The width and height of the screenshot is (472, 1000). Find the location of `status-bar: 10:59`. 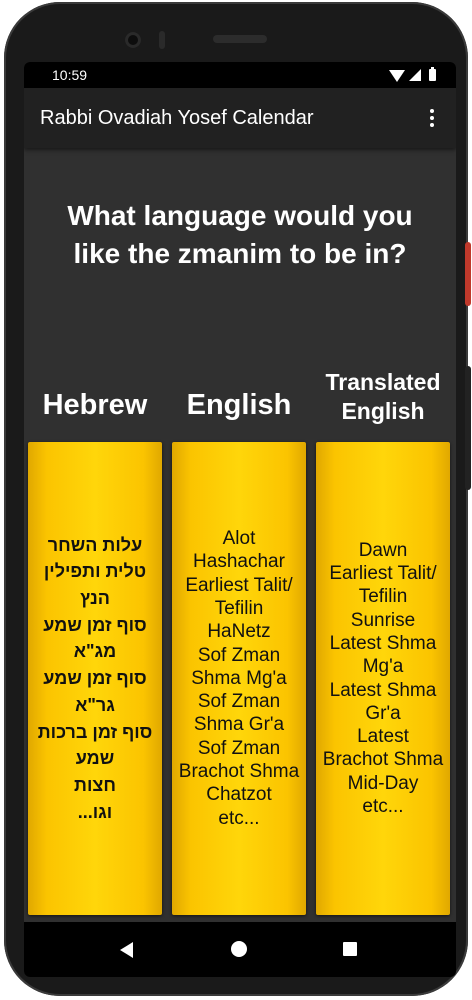

status-bar: 10:59 is located at coordinates (240, 75).